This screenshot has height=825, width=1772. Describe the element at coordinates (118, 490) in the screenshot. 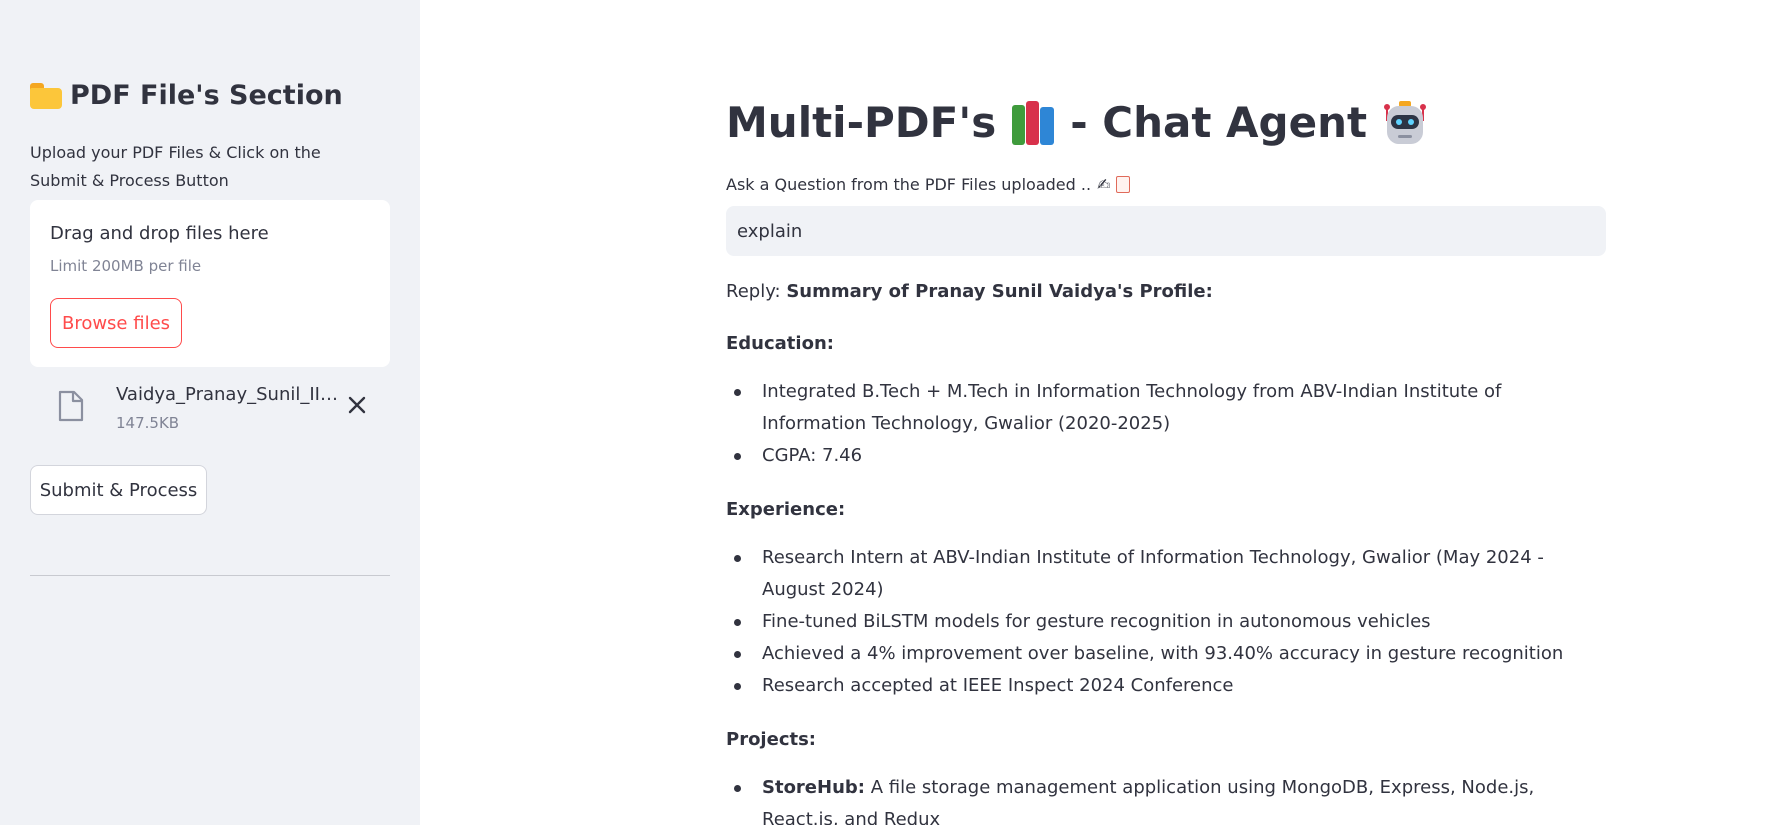

I see `submit-process-button: Submit & Process` at that location.